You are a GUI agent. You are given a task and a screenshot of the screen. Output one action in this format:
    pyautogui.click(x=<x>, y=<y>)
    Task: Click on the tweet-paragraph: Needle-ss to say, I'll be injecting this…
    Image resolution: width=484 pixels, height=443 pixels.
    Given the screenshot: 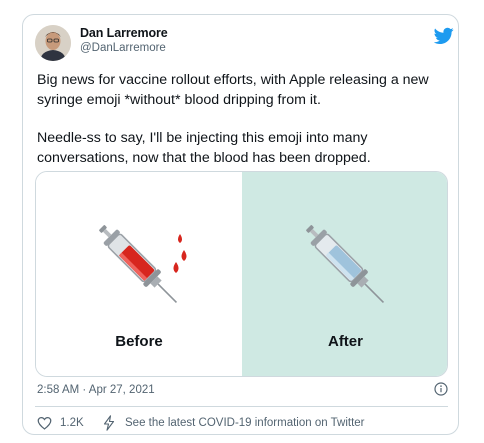 What is the action you would take?
    pyautogui.click(x=204, y=148)
    